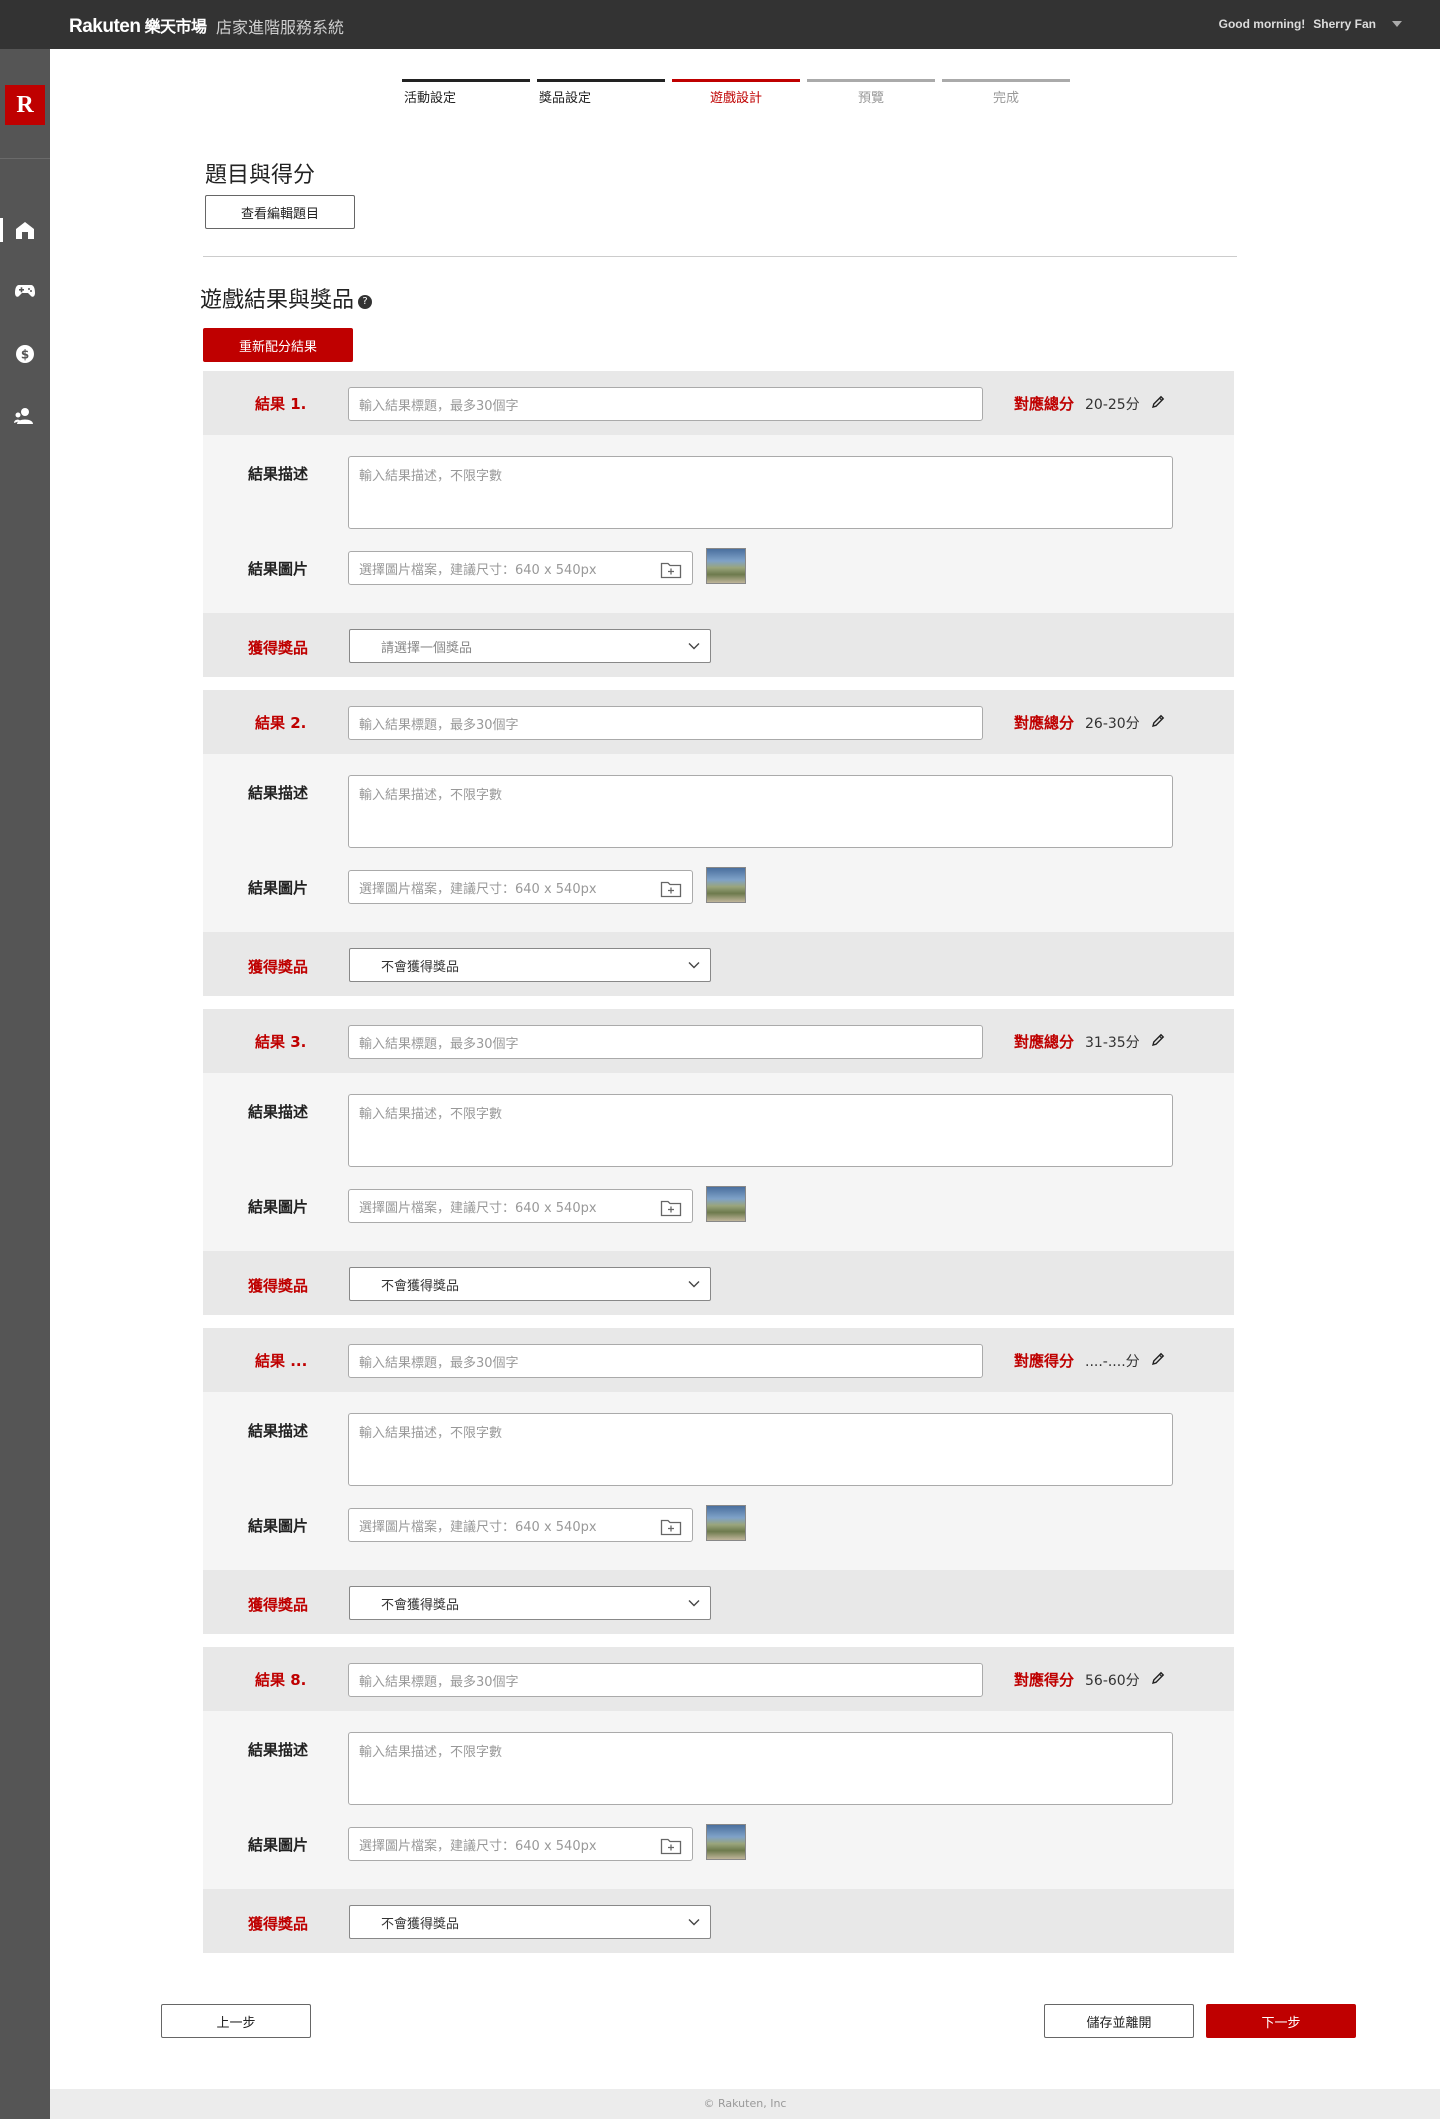  Describe the element at coordinates (260, 175) in the screenshot. I see `questions-title: 題目與得分` at that location.